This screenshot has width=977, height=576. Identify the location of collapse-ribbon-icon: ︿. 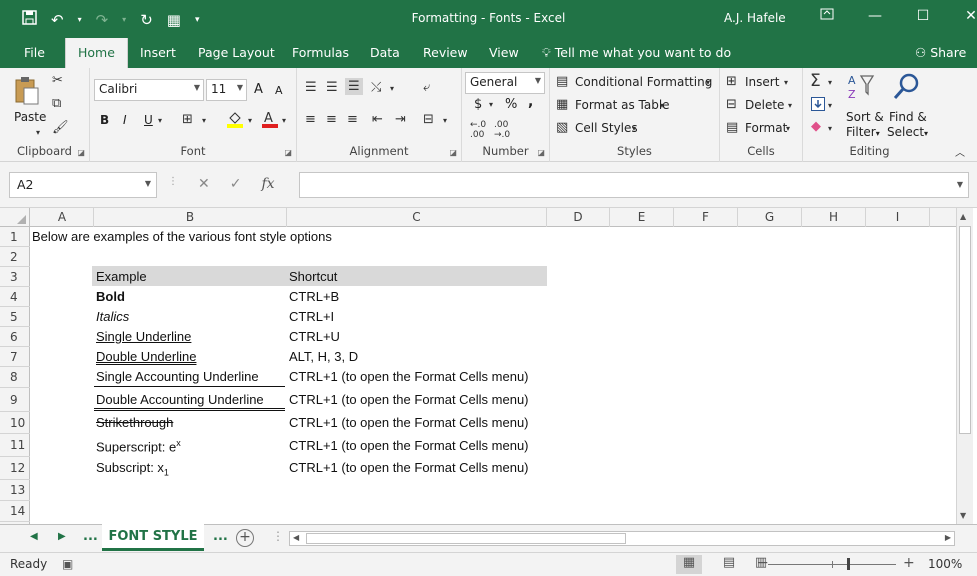
(960, 151).